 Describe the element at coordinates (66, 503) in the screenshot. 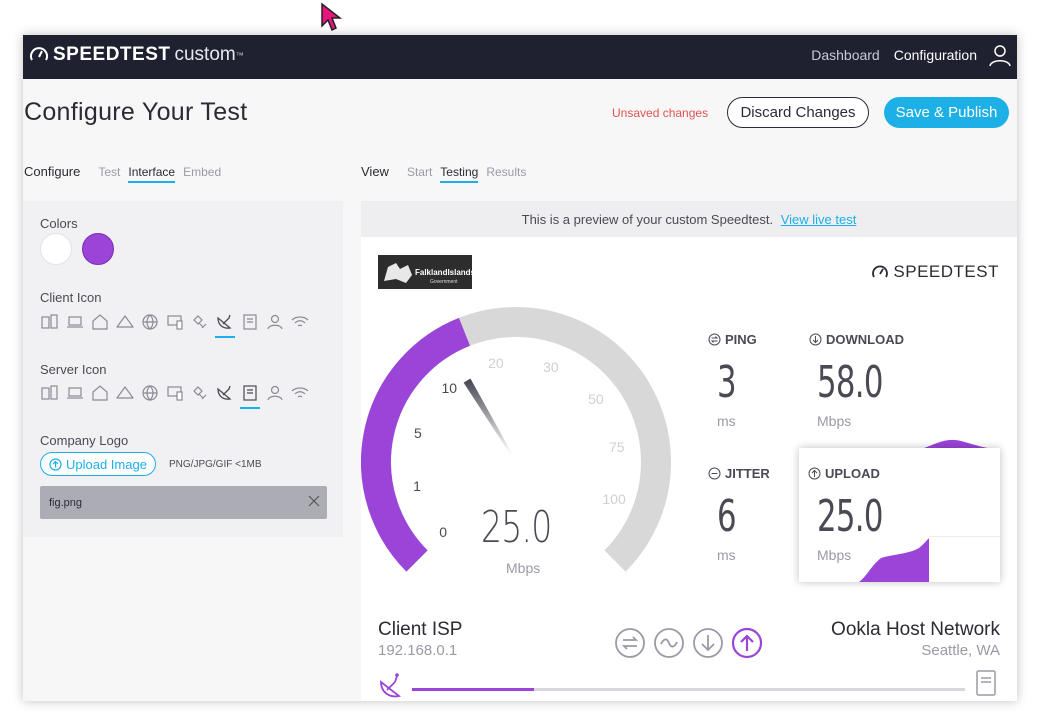

I see `file-name: fig.png` at that location.